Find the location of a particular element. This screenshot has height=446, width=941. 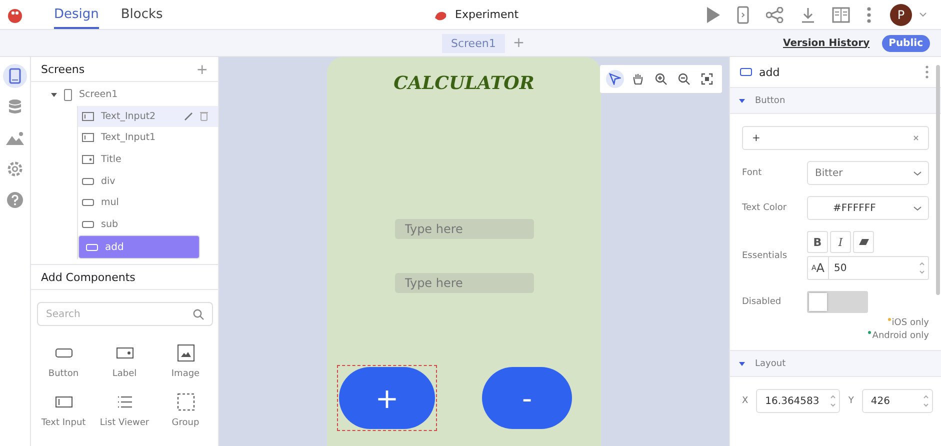

component-tile: Button is located at coordinates (63, 361).